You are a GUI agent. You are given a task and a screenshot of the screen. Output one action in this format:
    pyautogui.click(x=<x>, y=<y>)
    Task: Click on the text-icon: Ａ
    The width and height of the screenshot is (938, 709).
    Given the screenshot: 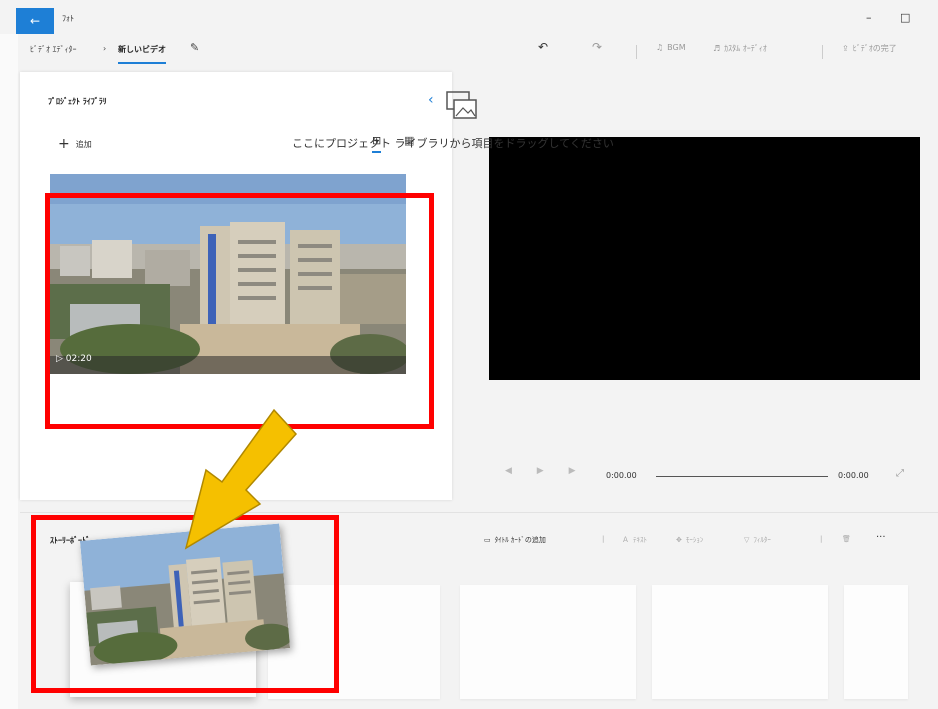 What is the action you would take?
    pyautogui.click(x=625, y=540)
    